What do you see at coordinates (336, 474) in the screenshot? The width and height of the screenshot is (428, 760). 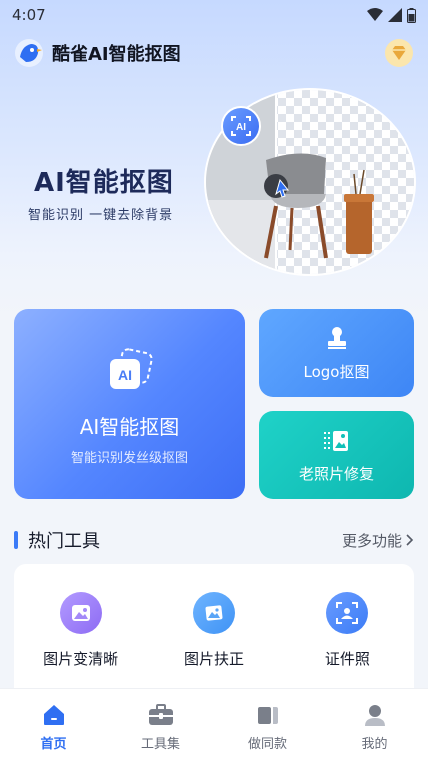 I see `old-photo-repair-card-title: 老照片修复` at bounding box center [336, 474].